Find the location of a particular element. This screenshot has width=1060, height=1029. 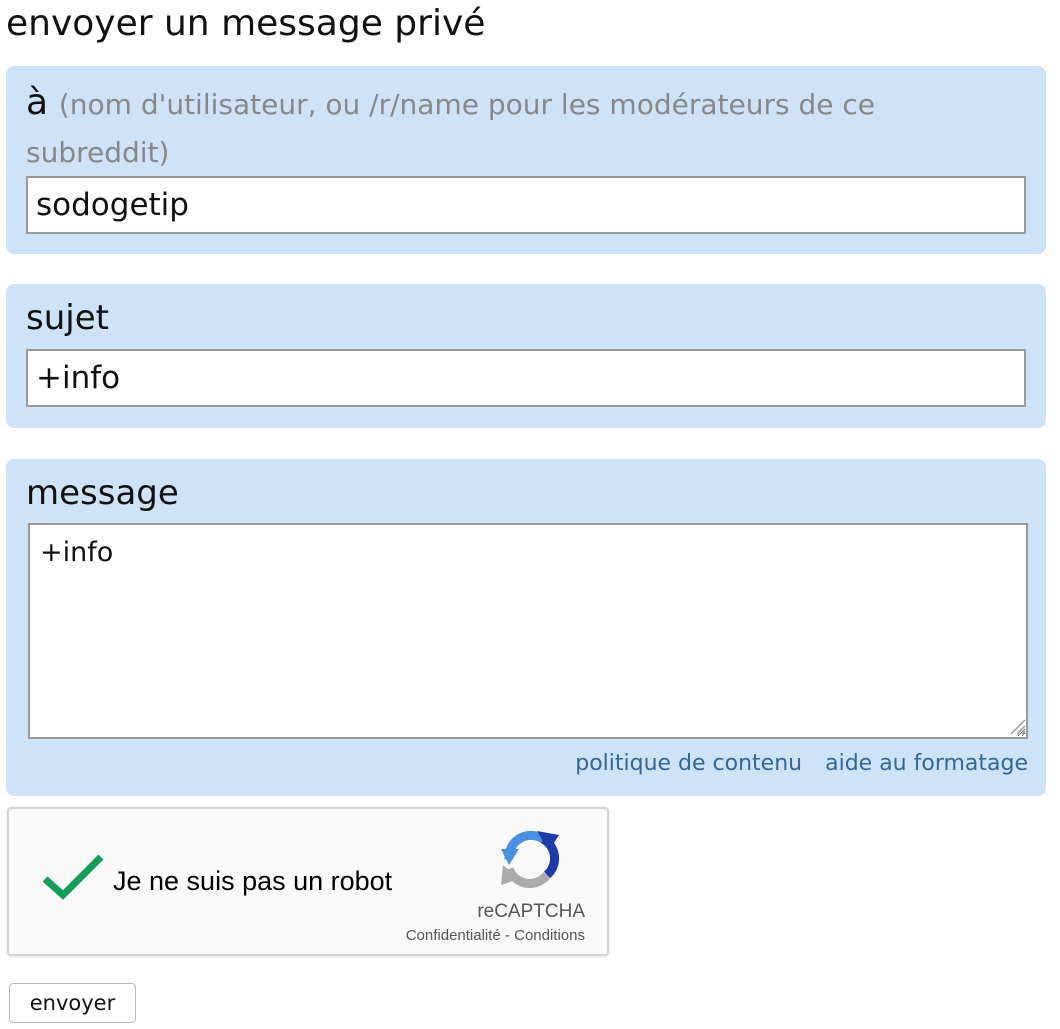

message-label: message is located at coordinates (102, 493).